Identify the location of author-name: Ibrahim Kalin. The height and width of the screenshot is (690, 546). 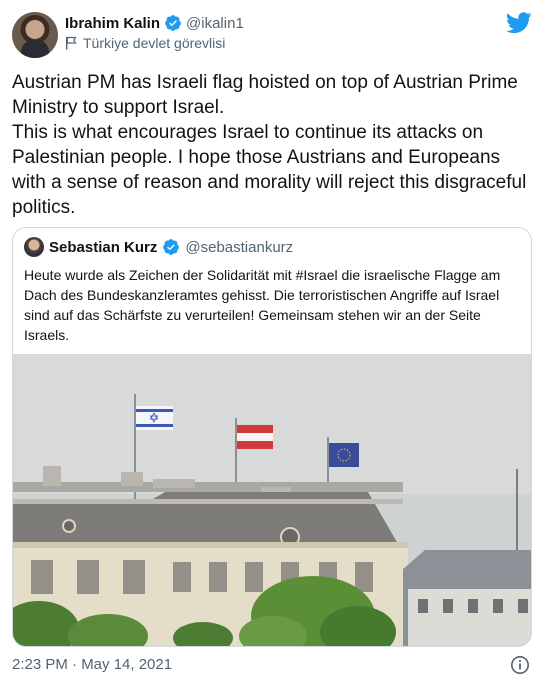
(112, 23).